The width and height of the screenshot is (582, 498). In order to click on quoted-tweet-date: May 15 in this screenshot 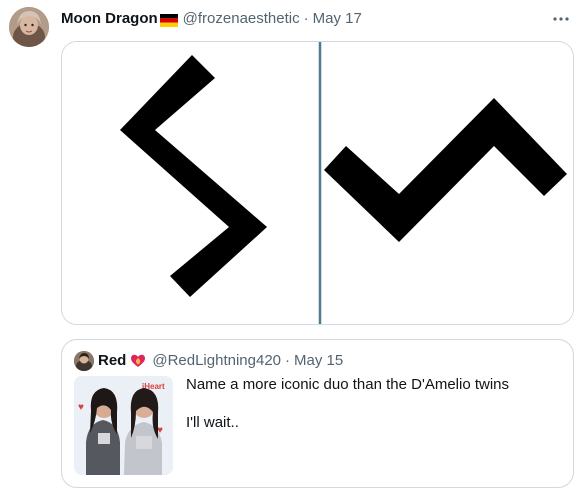, I will do `click(319, 360)`.